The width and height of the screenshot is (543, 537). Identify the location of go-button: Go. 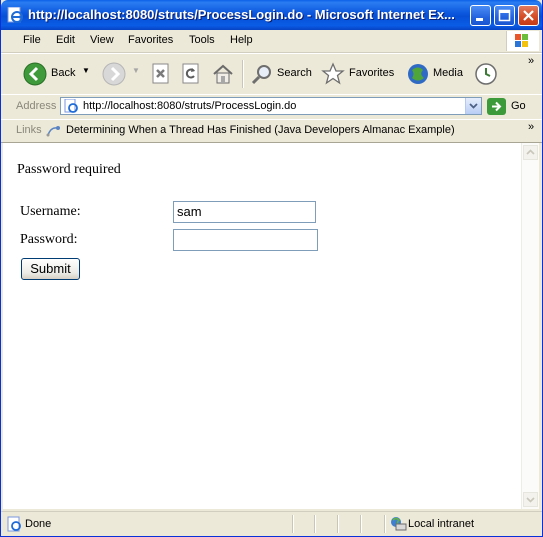
(518, 106).